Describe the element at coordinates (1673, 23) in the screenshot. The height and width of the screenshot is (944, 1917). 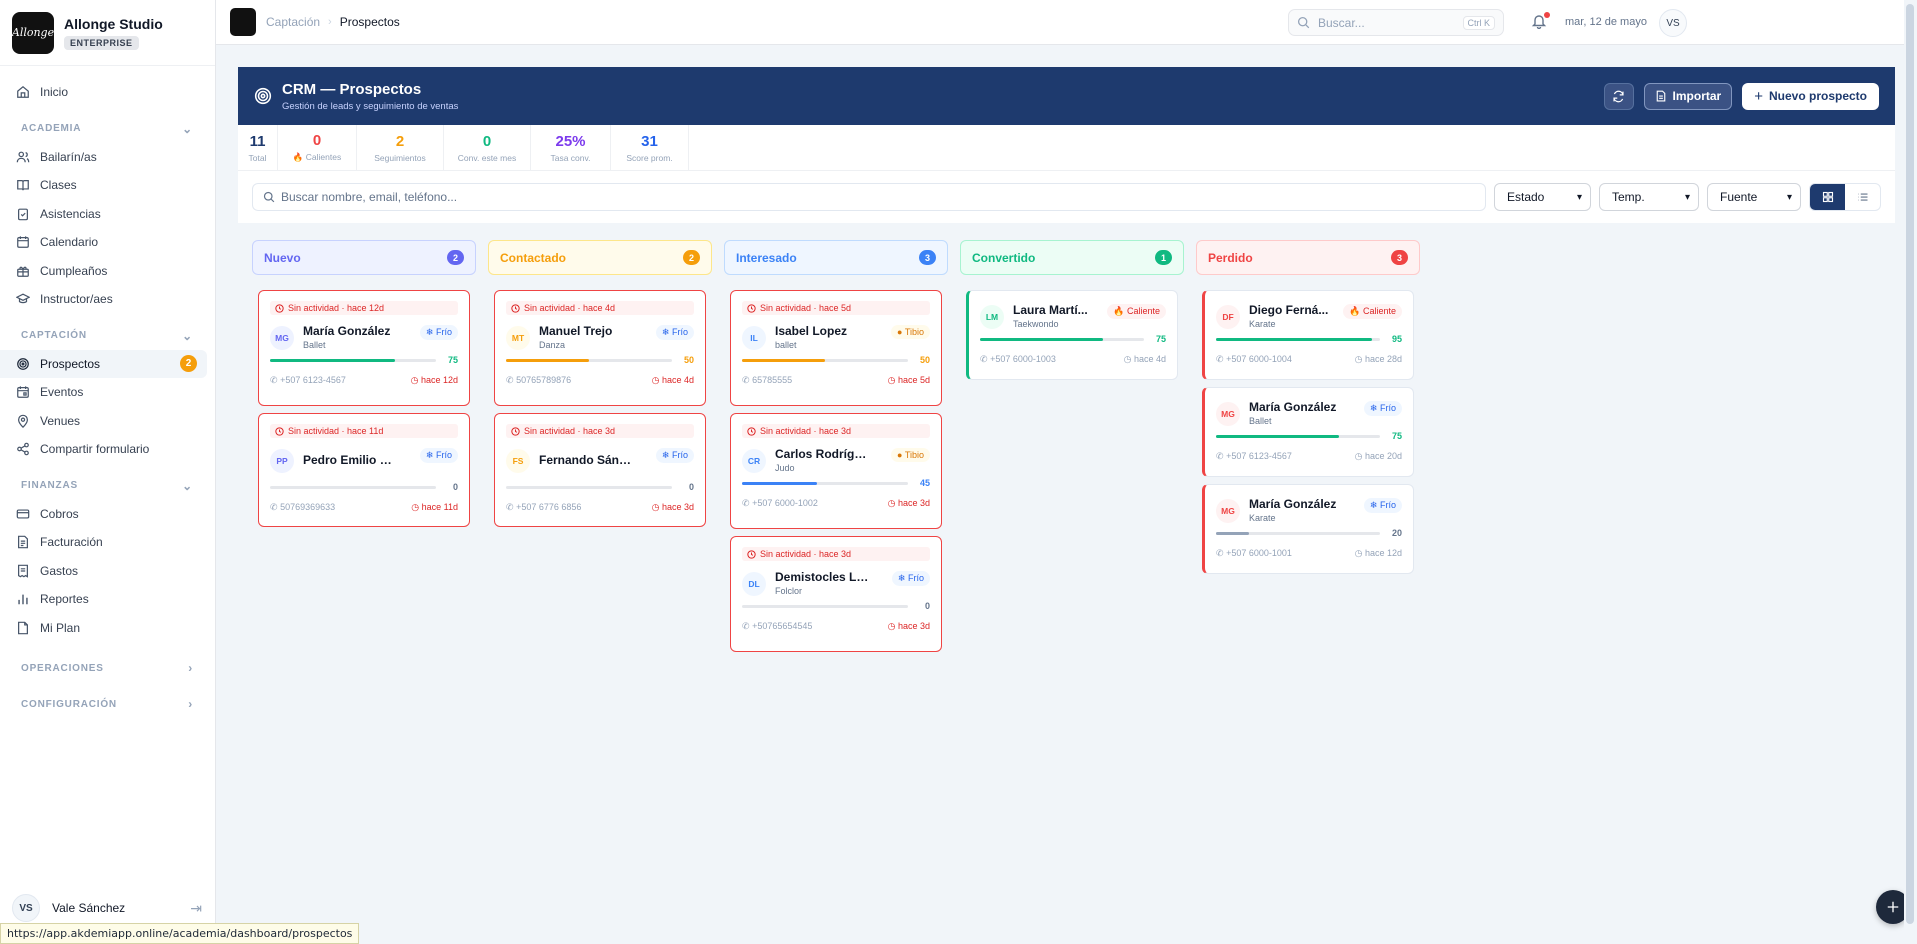
I see `avatar: VS` at that location.